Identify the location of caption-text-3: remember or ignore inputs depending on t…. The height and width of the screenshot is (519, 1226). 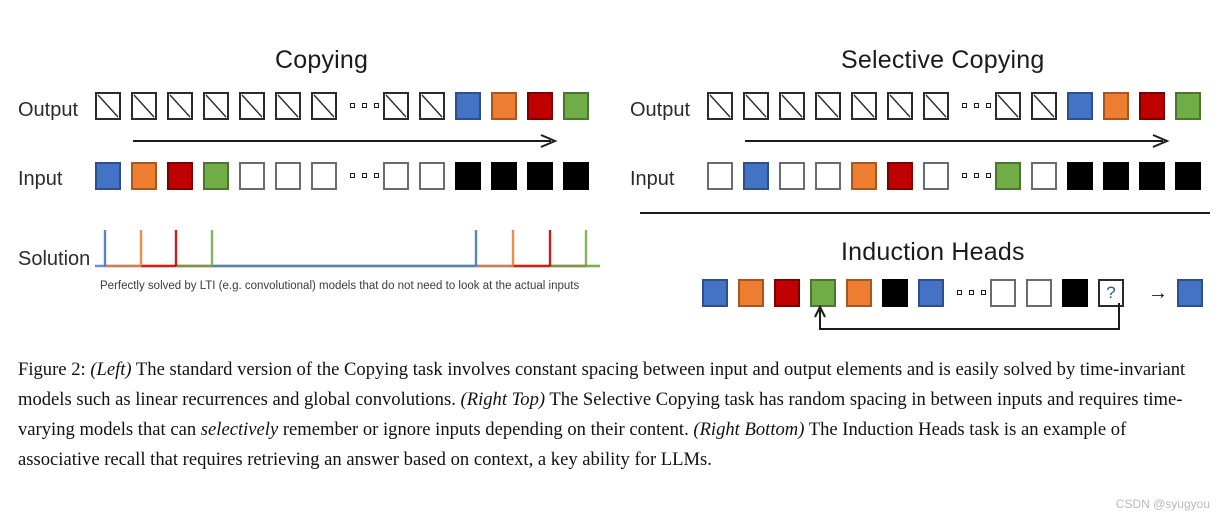
(486, 429).